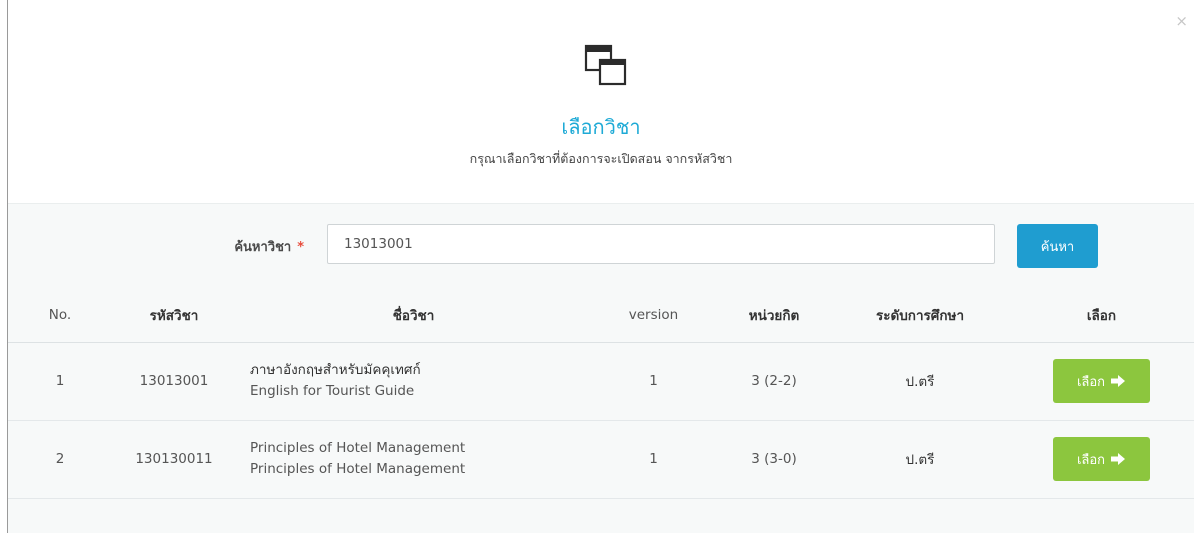  What do you see at coordinates (653, 316) in the screenshot?
I see `col-header-version: version` at bounding box center [653, 316].